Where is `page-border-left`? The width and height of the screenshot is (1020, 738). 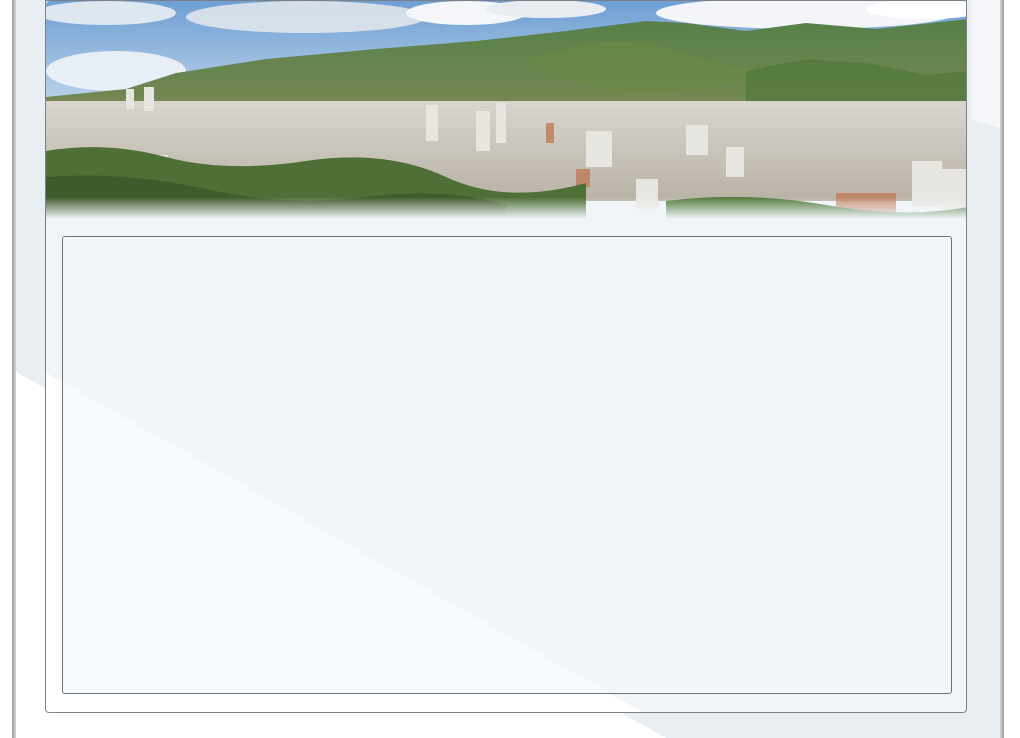
page-border-left is located at coordinates (14, 369).